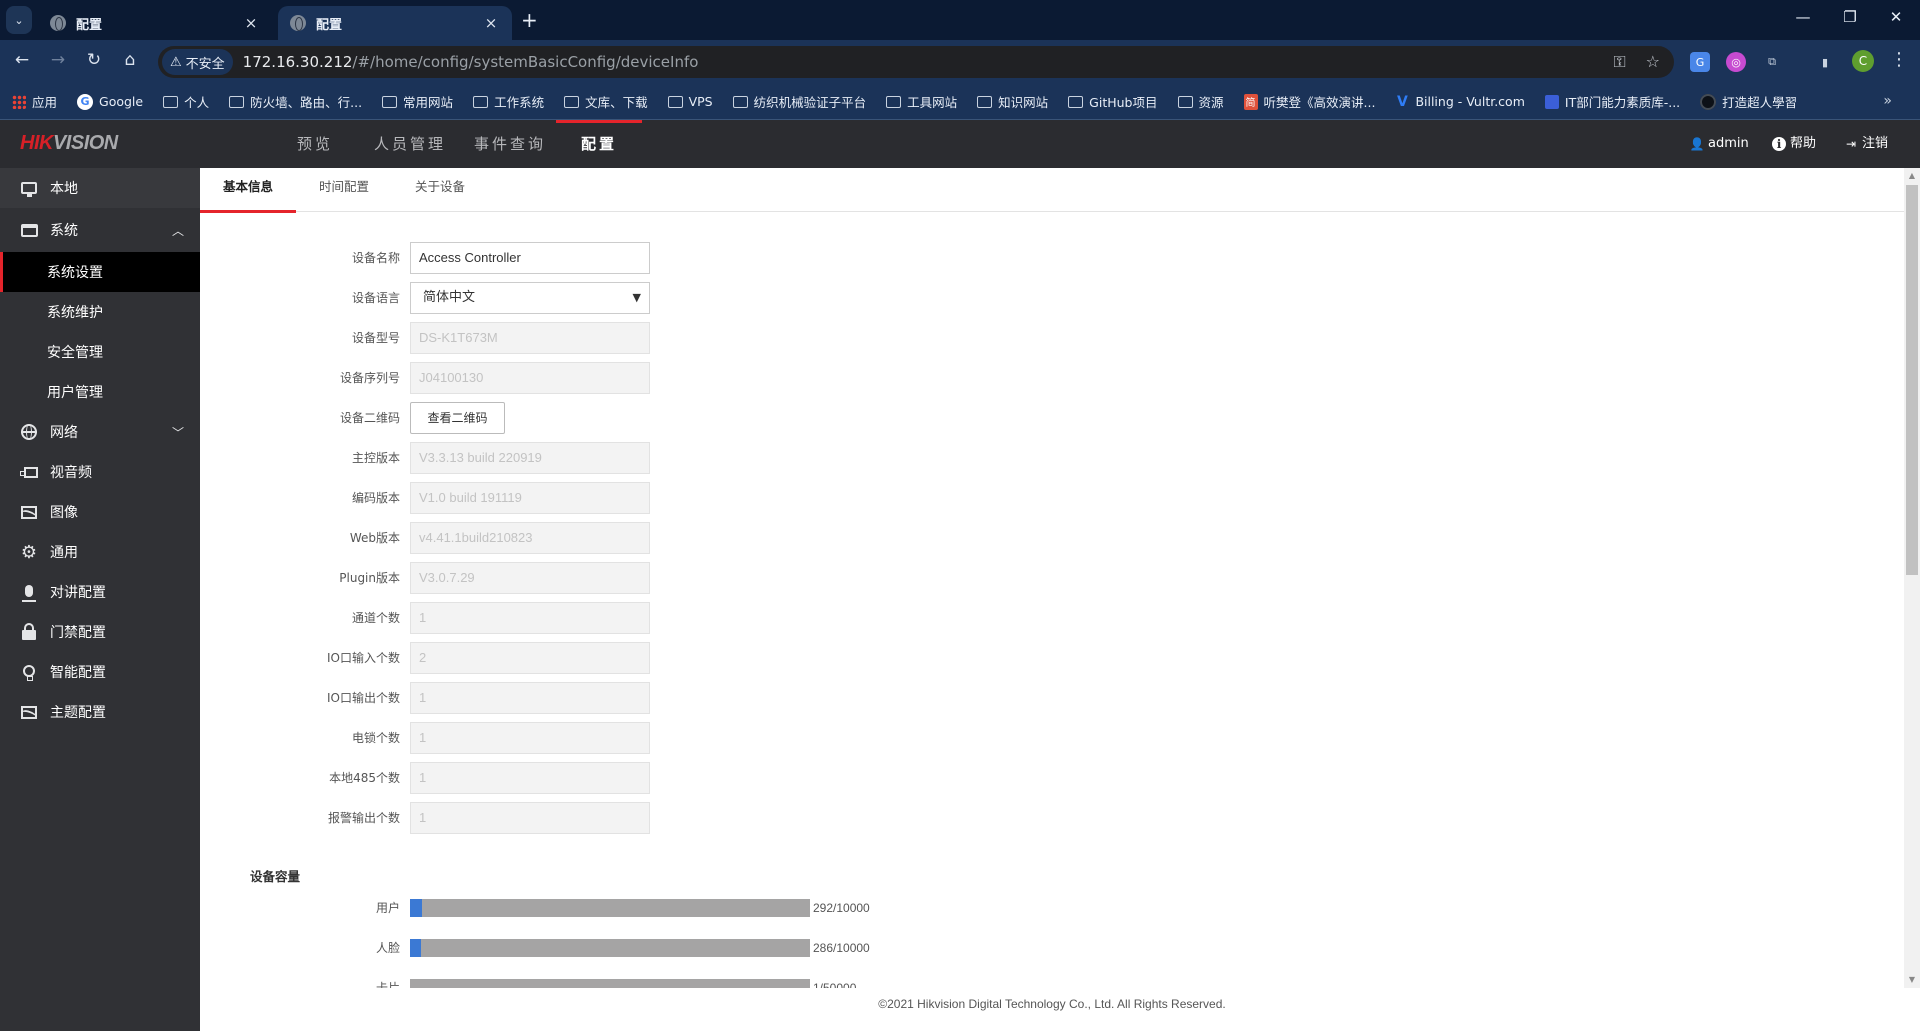  What do you see at coordinates (100, 512) in the screenshot?
I see `sidebar-item-image: 图像` at bounding box center [100, 512].